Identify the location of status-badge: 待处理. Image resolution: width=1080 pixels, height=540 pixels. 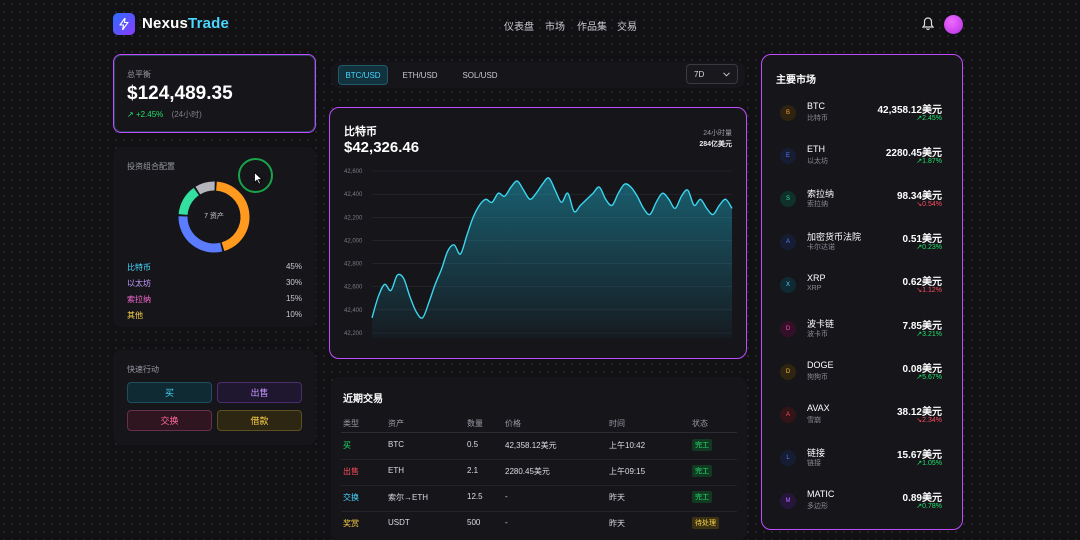
(705, 523).